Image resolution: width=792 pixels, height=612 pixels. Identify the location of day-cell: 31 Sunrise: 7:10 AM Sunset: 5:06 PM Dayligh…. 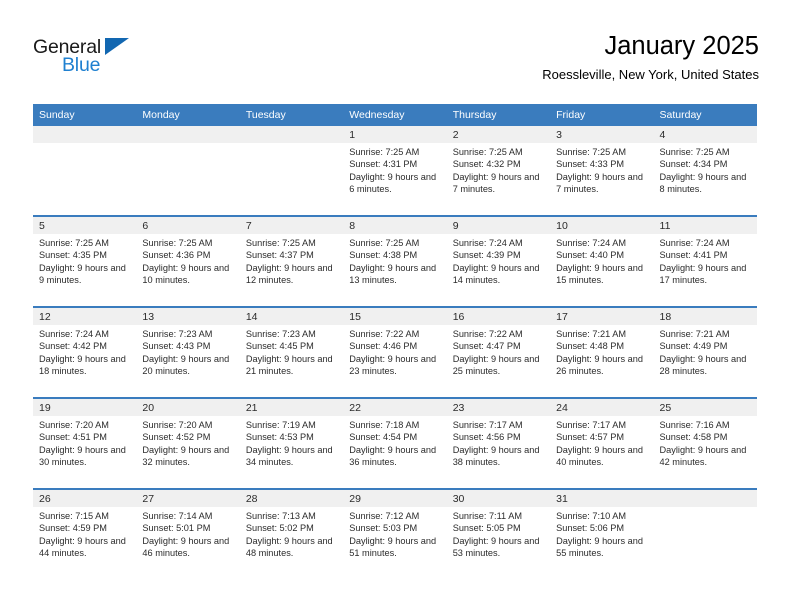
(602, 534).